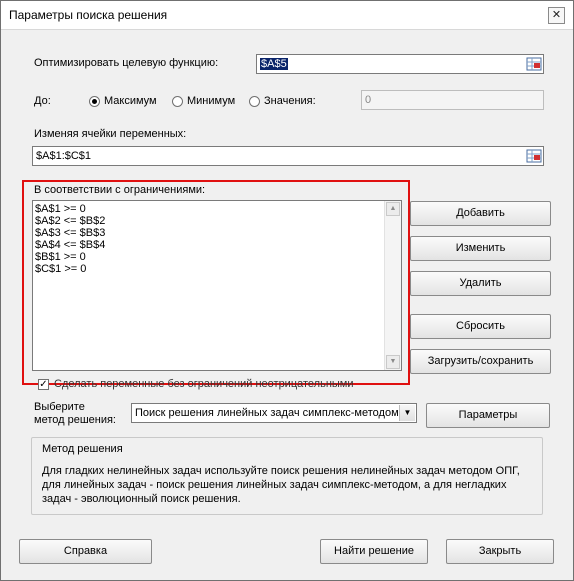 The image size is (574, 581). I want to click on options-button: Параметры, so click(488, 415).